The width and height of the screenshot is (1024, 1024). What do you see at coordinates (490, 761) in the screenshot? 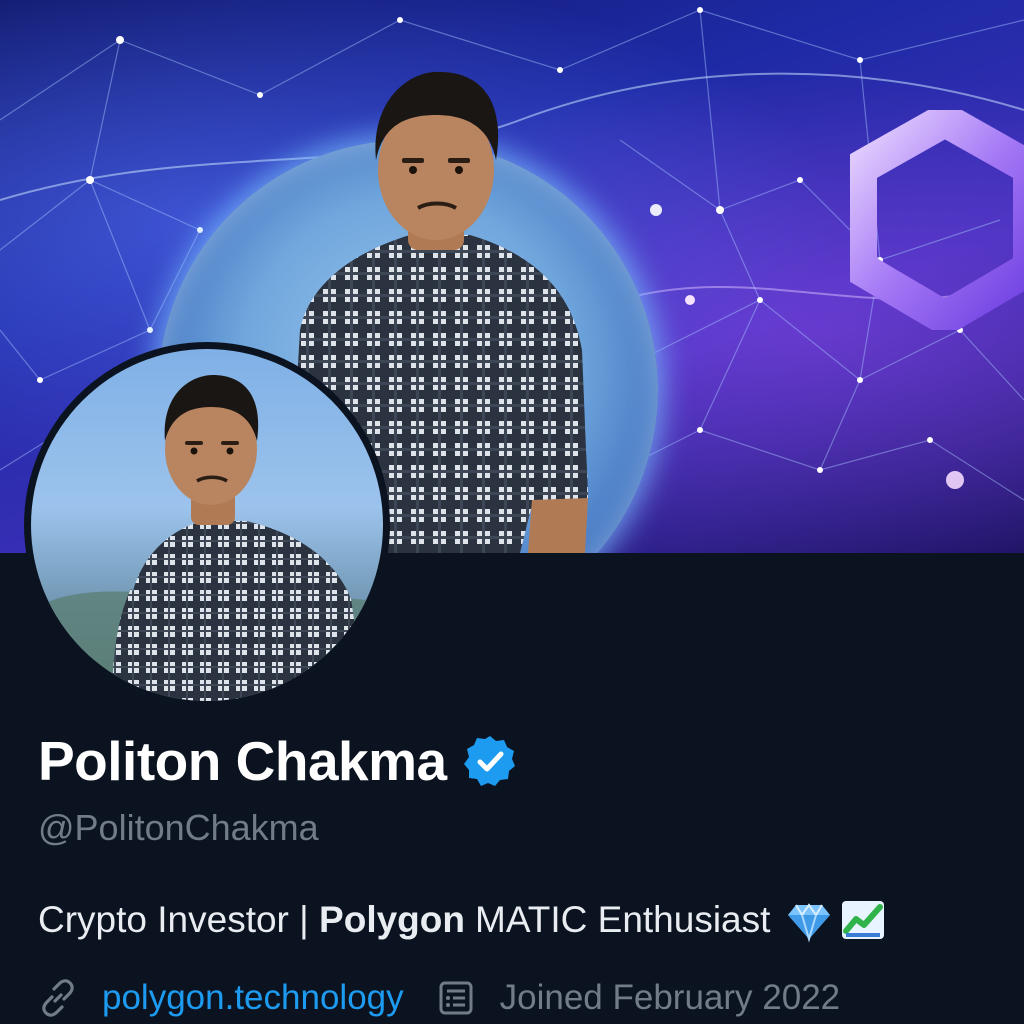
I see `verified-badge-icon` at bounding box center [490, 761].